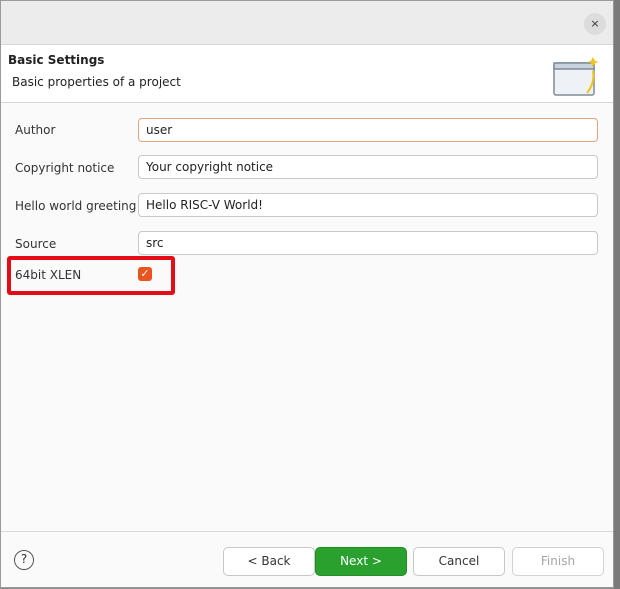 Image resolution: width=620 pixels, height=589 pixels. I want to click on greeting-label: Hello world greeting, so click(76, 206).